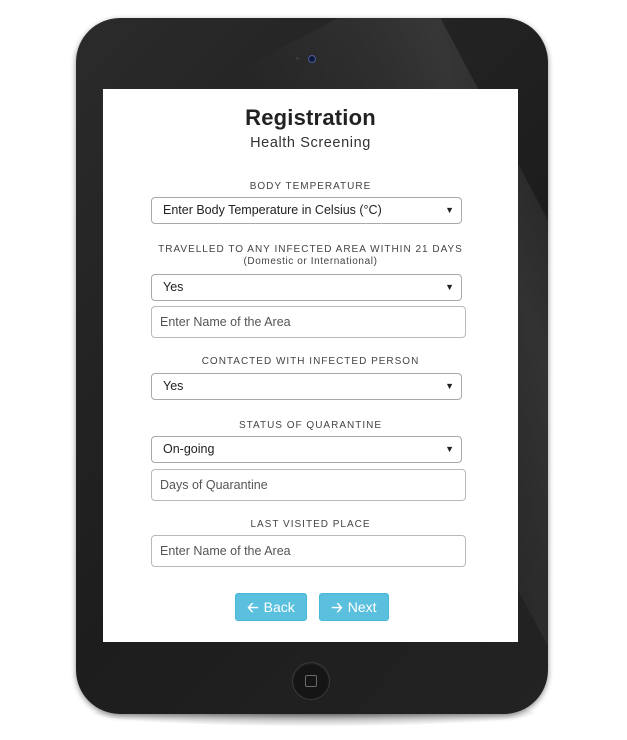 This screenshot has height=740, width=627. I want to click on last-visited-label-text: LAST VISITED PLACE, so click(310, 524).